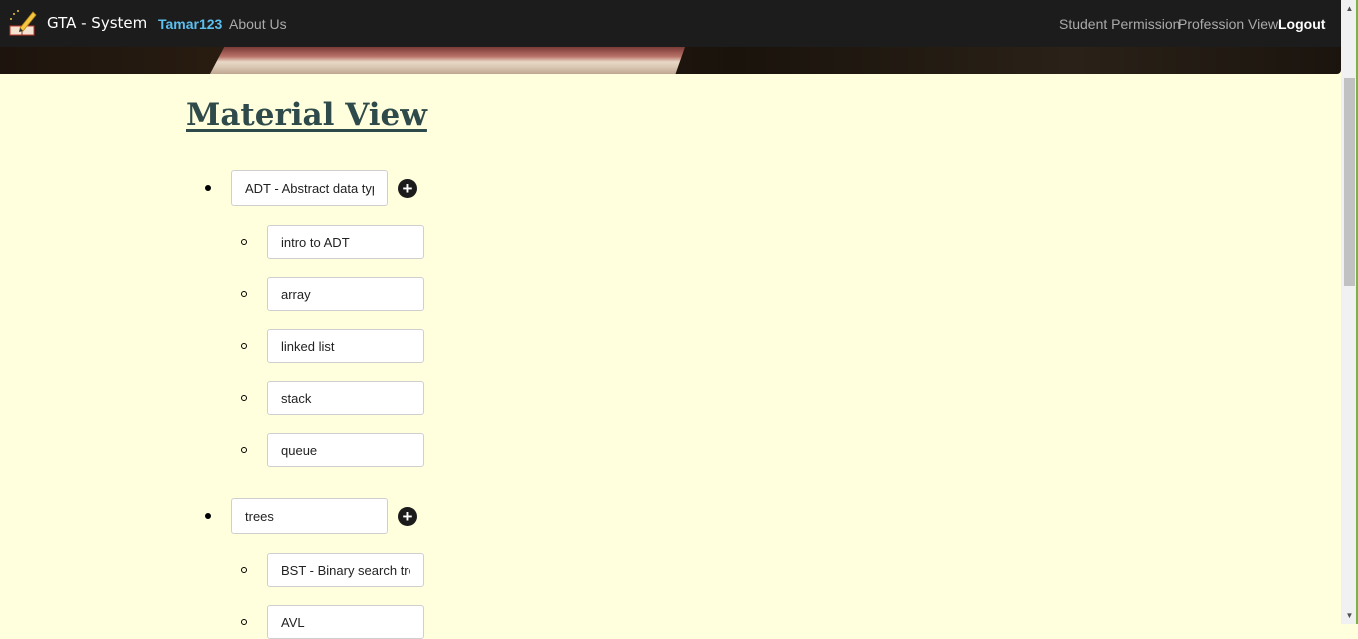 The width and height of the screenshot is (1358, 639). What do you see at coordinates (1119, 24) in the screenshot?
I see `student-permission-link: Student Permission` at bounding box center [1119, 24].